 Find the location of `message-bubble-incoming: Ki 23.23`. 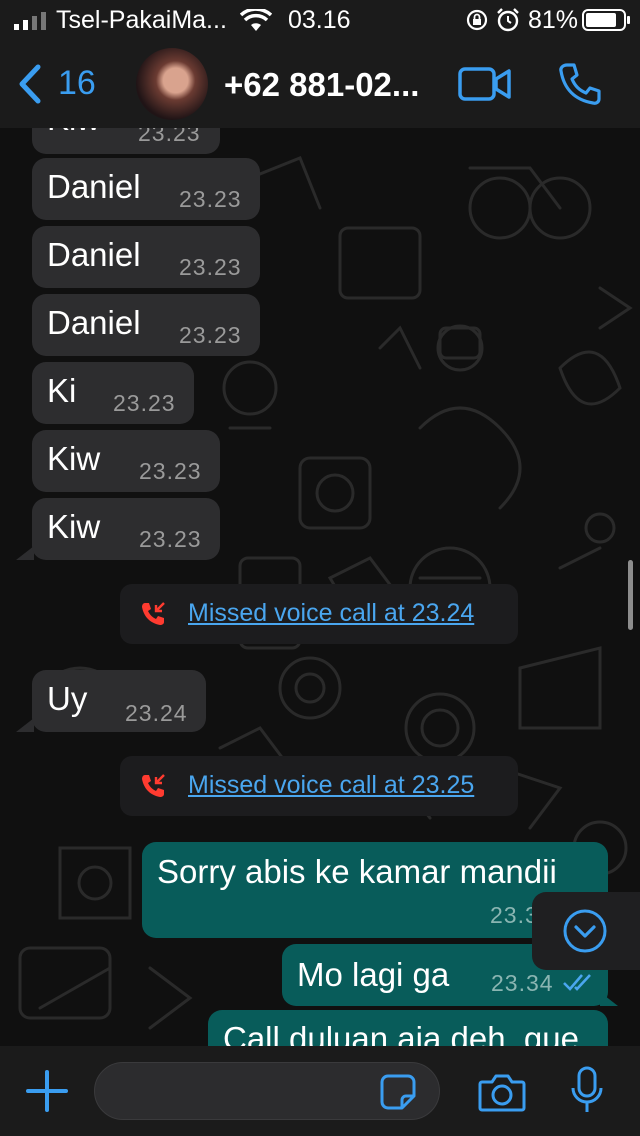

message-bubble-incoming: Ki 23.23 is located at coordinates (113, 393).